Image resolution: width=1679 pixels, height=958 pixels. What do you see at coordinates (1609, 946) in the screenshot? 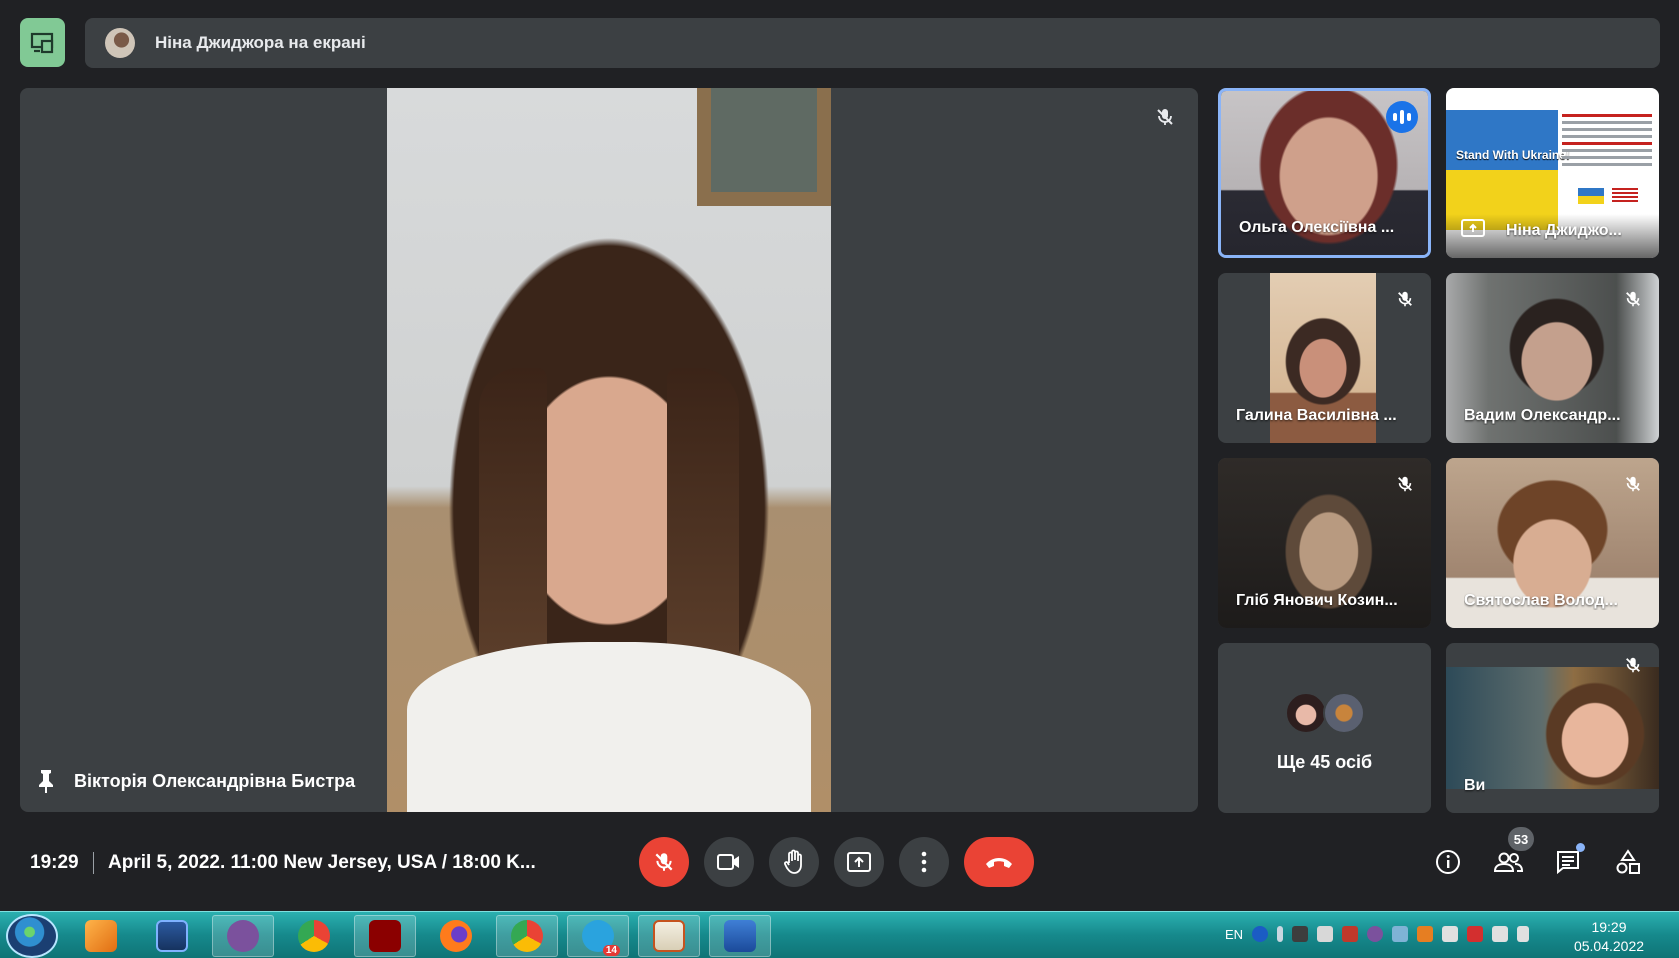
I see `clock-date: 05.04.2022` at bounding box center [1609, 946].